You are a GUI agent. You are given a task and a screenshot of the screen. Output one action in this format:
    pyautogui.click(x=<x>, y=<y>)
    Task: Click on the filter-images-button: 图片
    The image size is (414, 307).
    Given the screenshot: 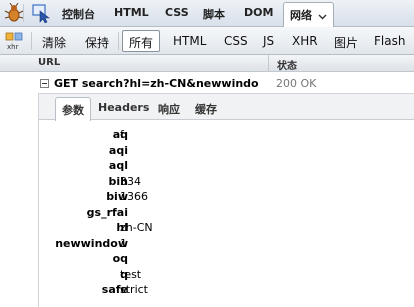 What is the action you would take?
    pyautogui.click(x=346, y=42)
    